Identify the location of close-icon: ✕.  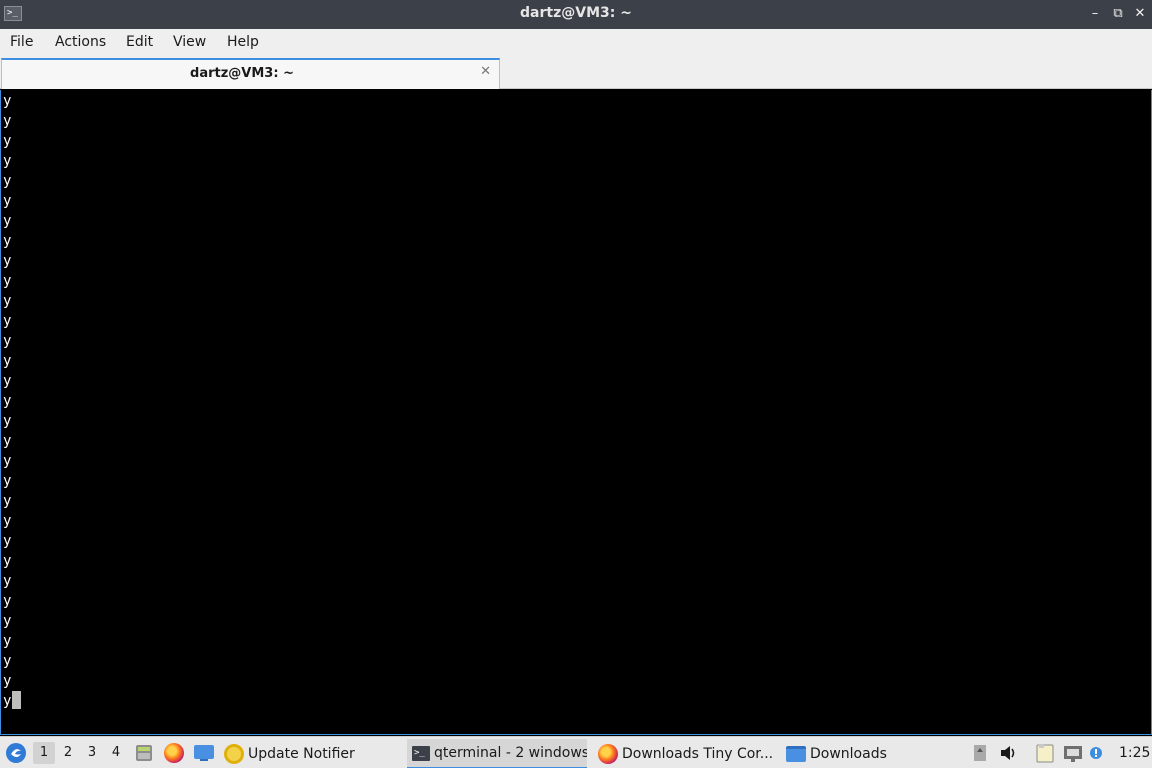
(1140, 14).